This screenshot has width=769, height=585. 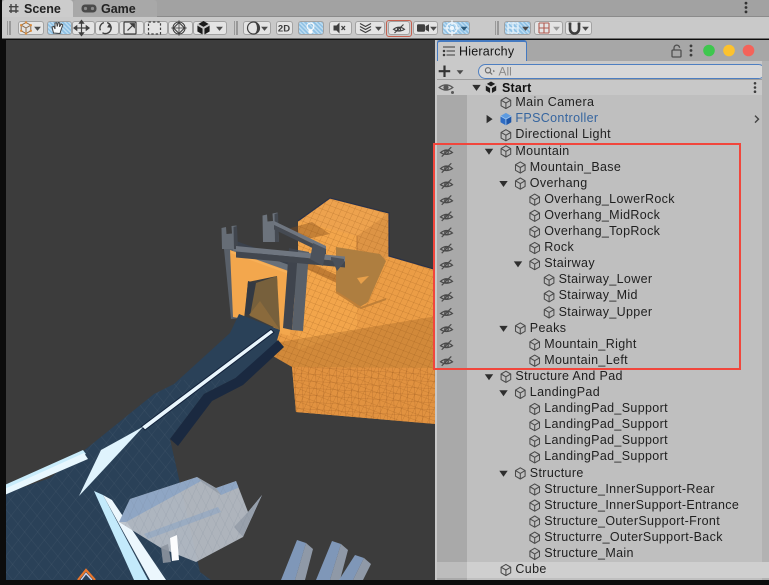 I want to click on svg-text: Scene, so click(x=42, y=9).